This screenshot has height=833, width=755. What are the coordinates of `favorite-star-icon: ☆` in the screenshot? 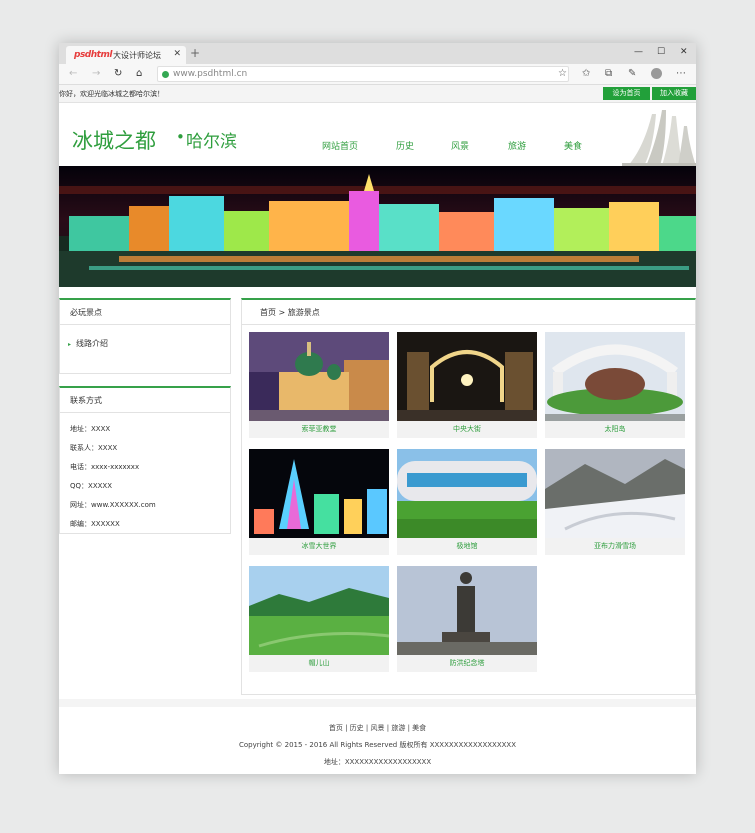 It's located at (562, 73).